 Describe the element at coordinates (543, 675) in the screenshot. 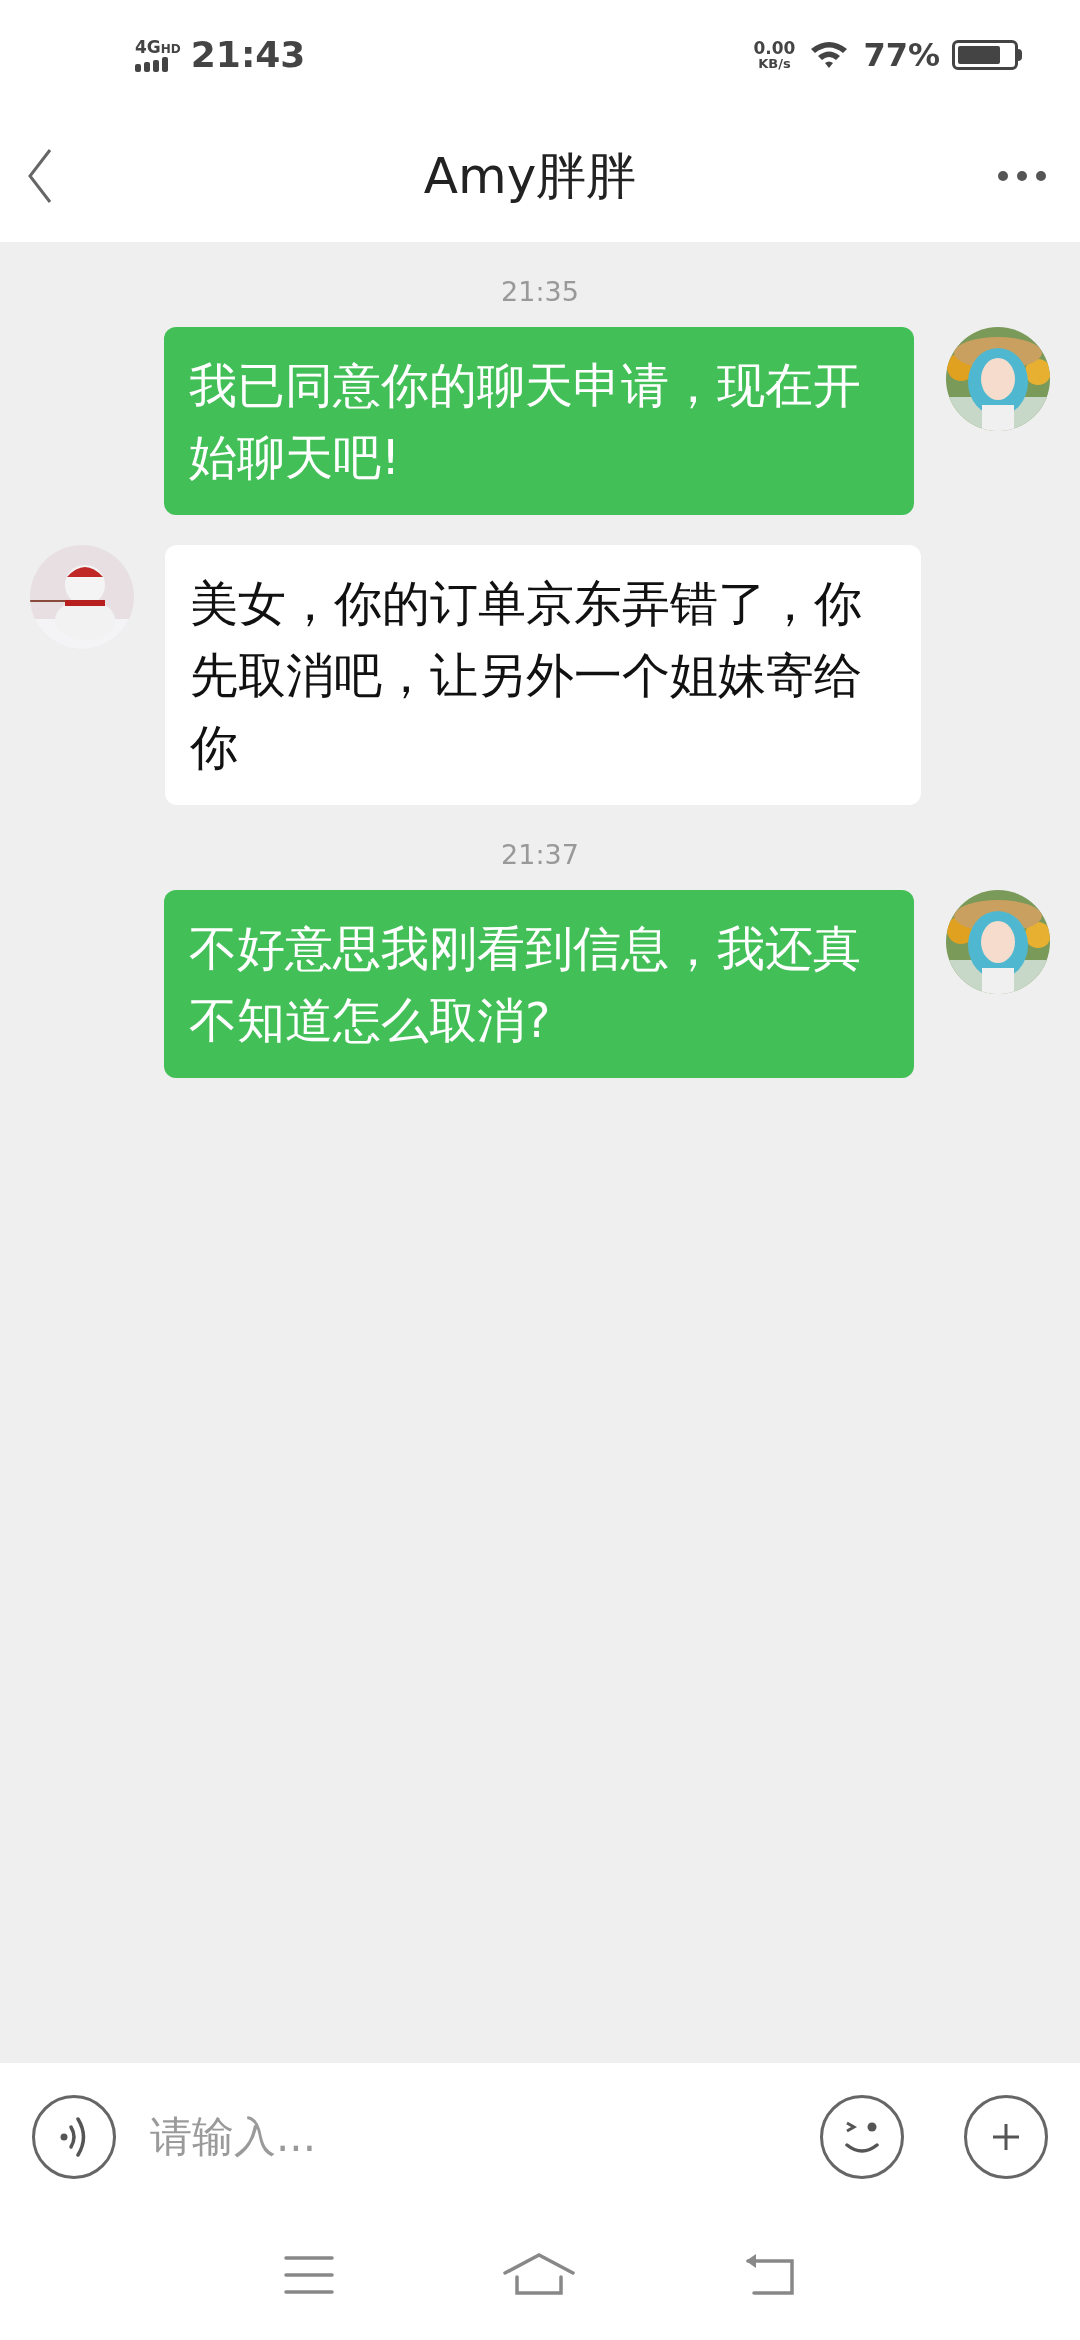

I see `received-message: 美女，你的订单京东弄错了，你先取消吧，让另外一个姐妹寄给你` at that location.